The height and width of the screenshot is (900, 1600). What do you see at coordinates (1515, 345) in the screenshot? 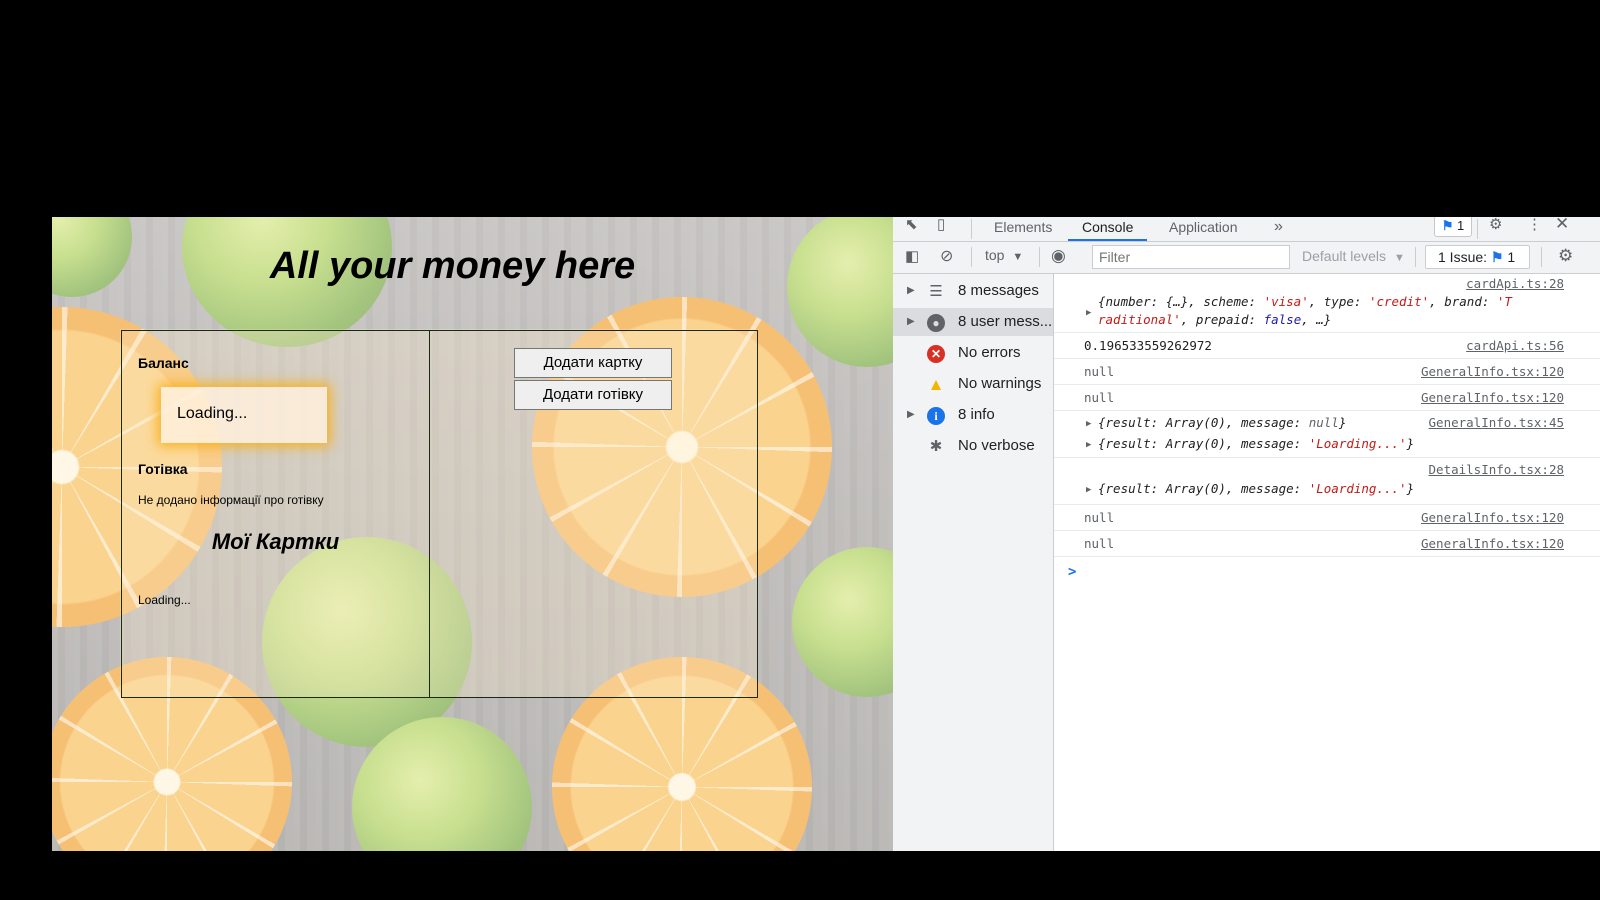
I see `source-link: cardApi.ts:56` at bounding box center [1515, 345].